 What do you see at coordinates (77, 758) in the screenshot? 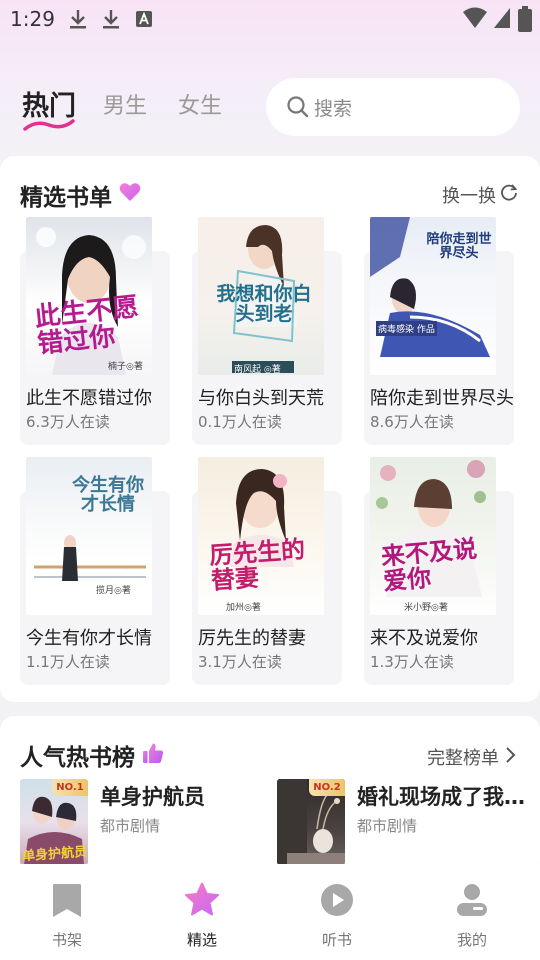
I see `hot-list-title: 人气热书榜` at bounding box center [77, 758].